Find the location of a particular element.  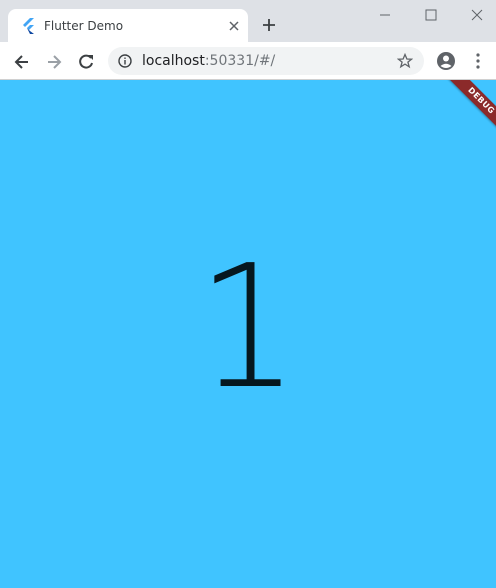

back-arrow-icon is located at coordinates (22, 62).